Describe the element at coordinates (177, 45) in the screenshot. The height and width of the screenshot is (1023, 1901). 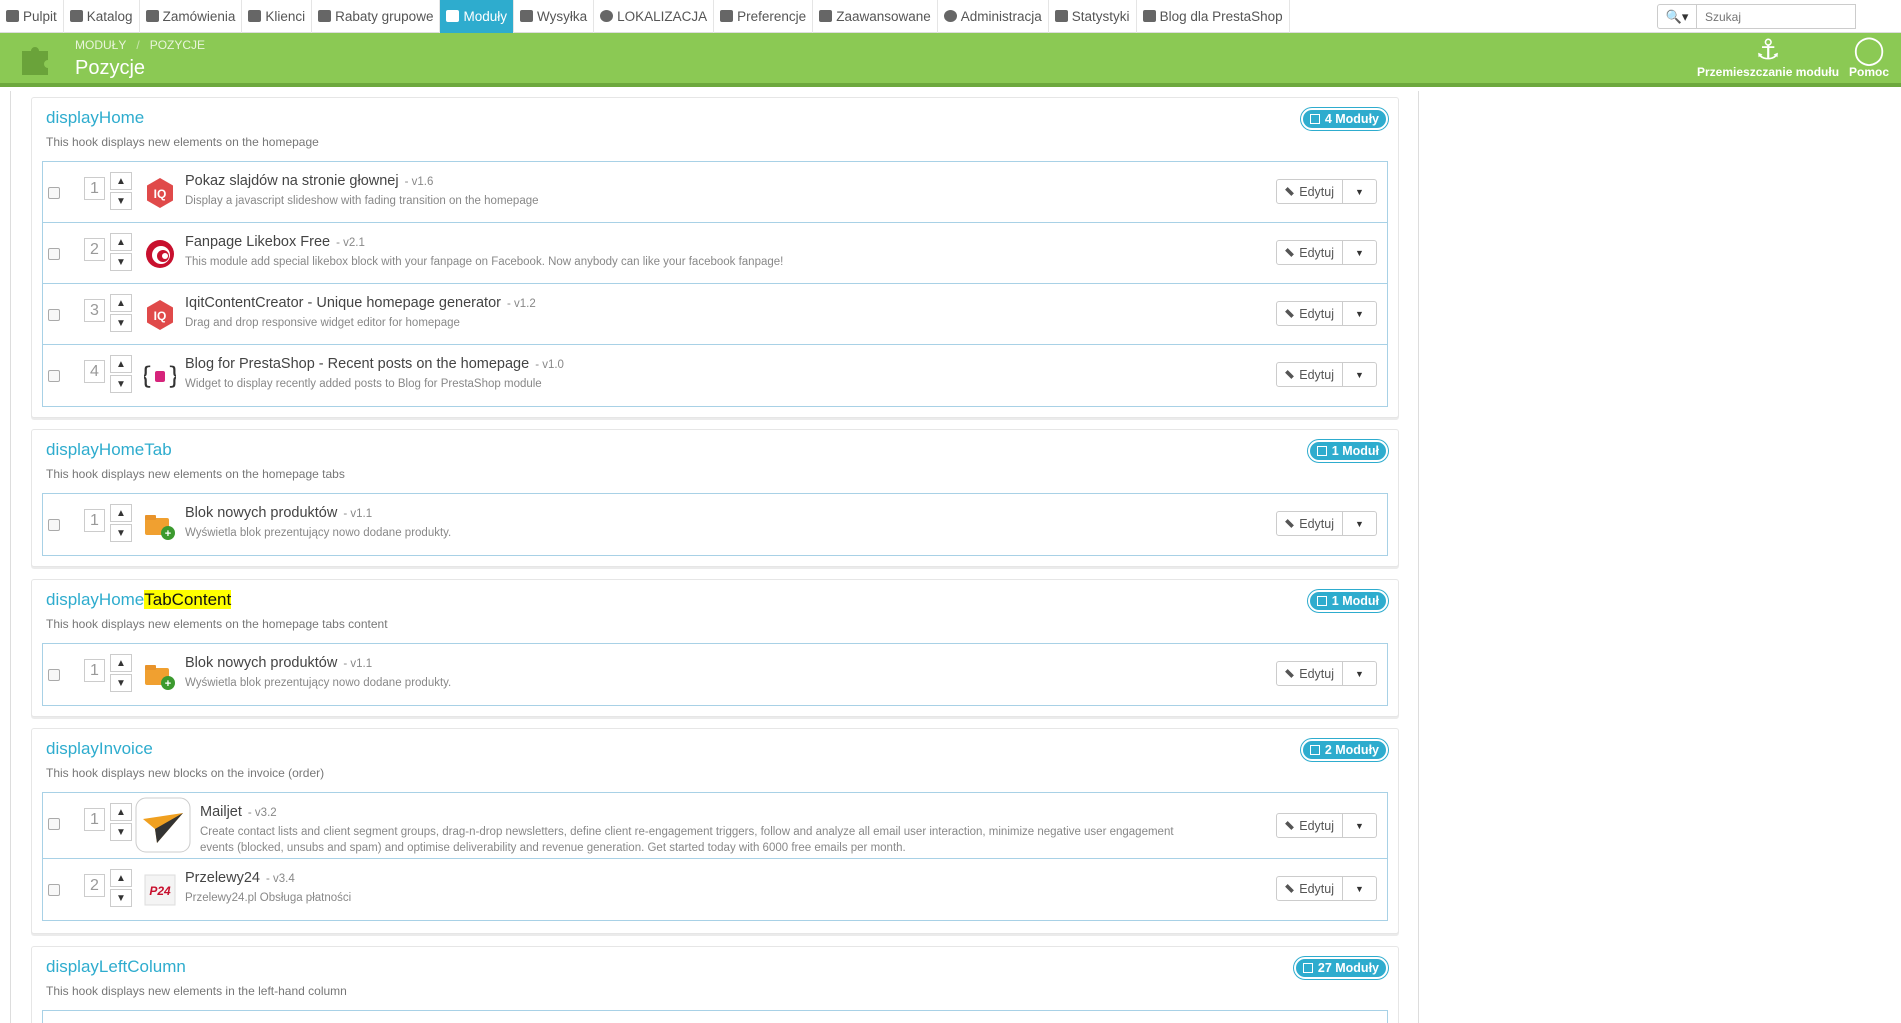
I see `breadcrumb-item-positions: POZYCJE` at that location.